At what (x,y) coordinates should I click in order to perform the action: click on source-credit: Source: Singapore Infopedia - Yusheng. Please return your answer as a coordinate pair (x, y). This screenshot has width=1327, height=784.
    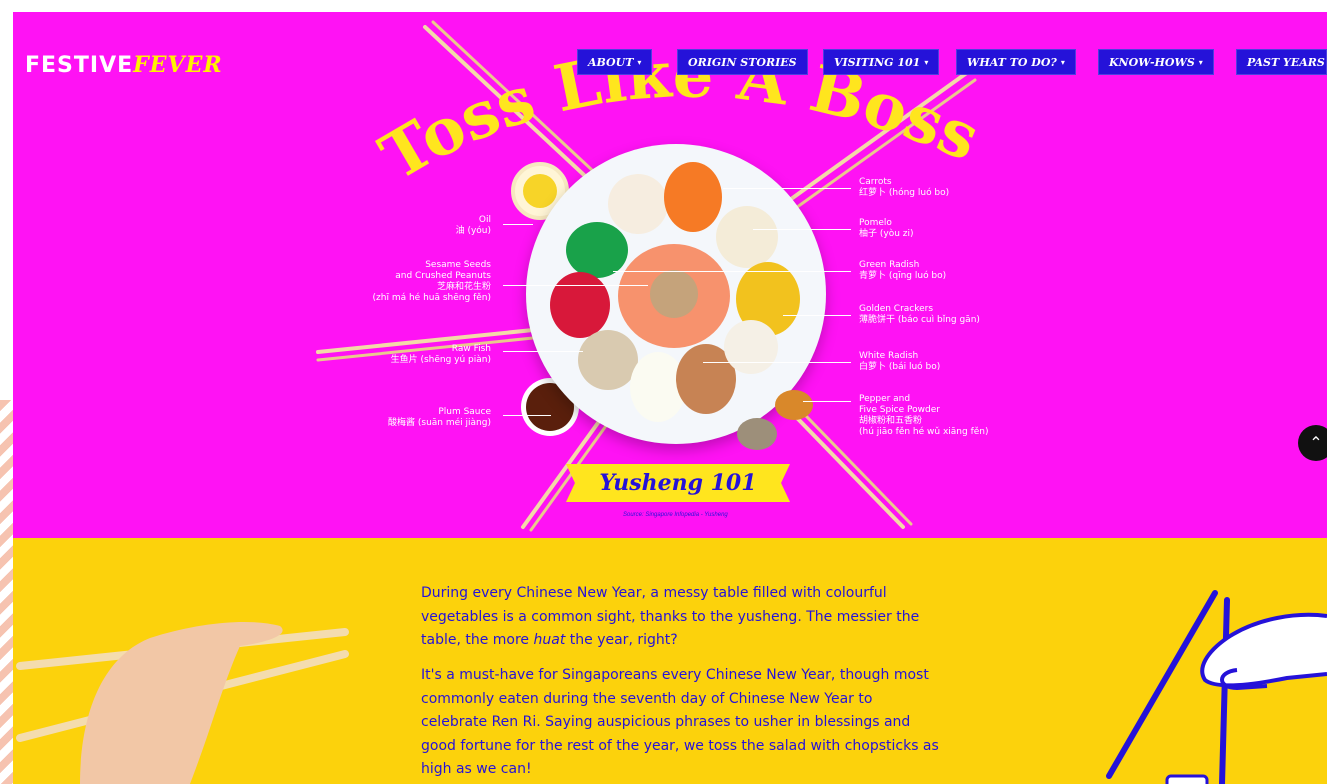
    Looking at the image, I should click on (675, 515).